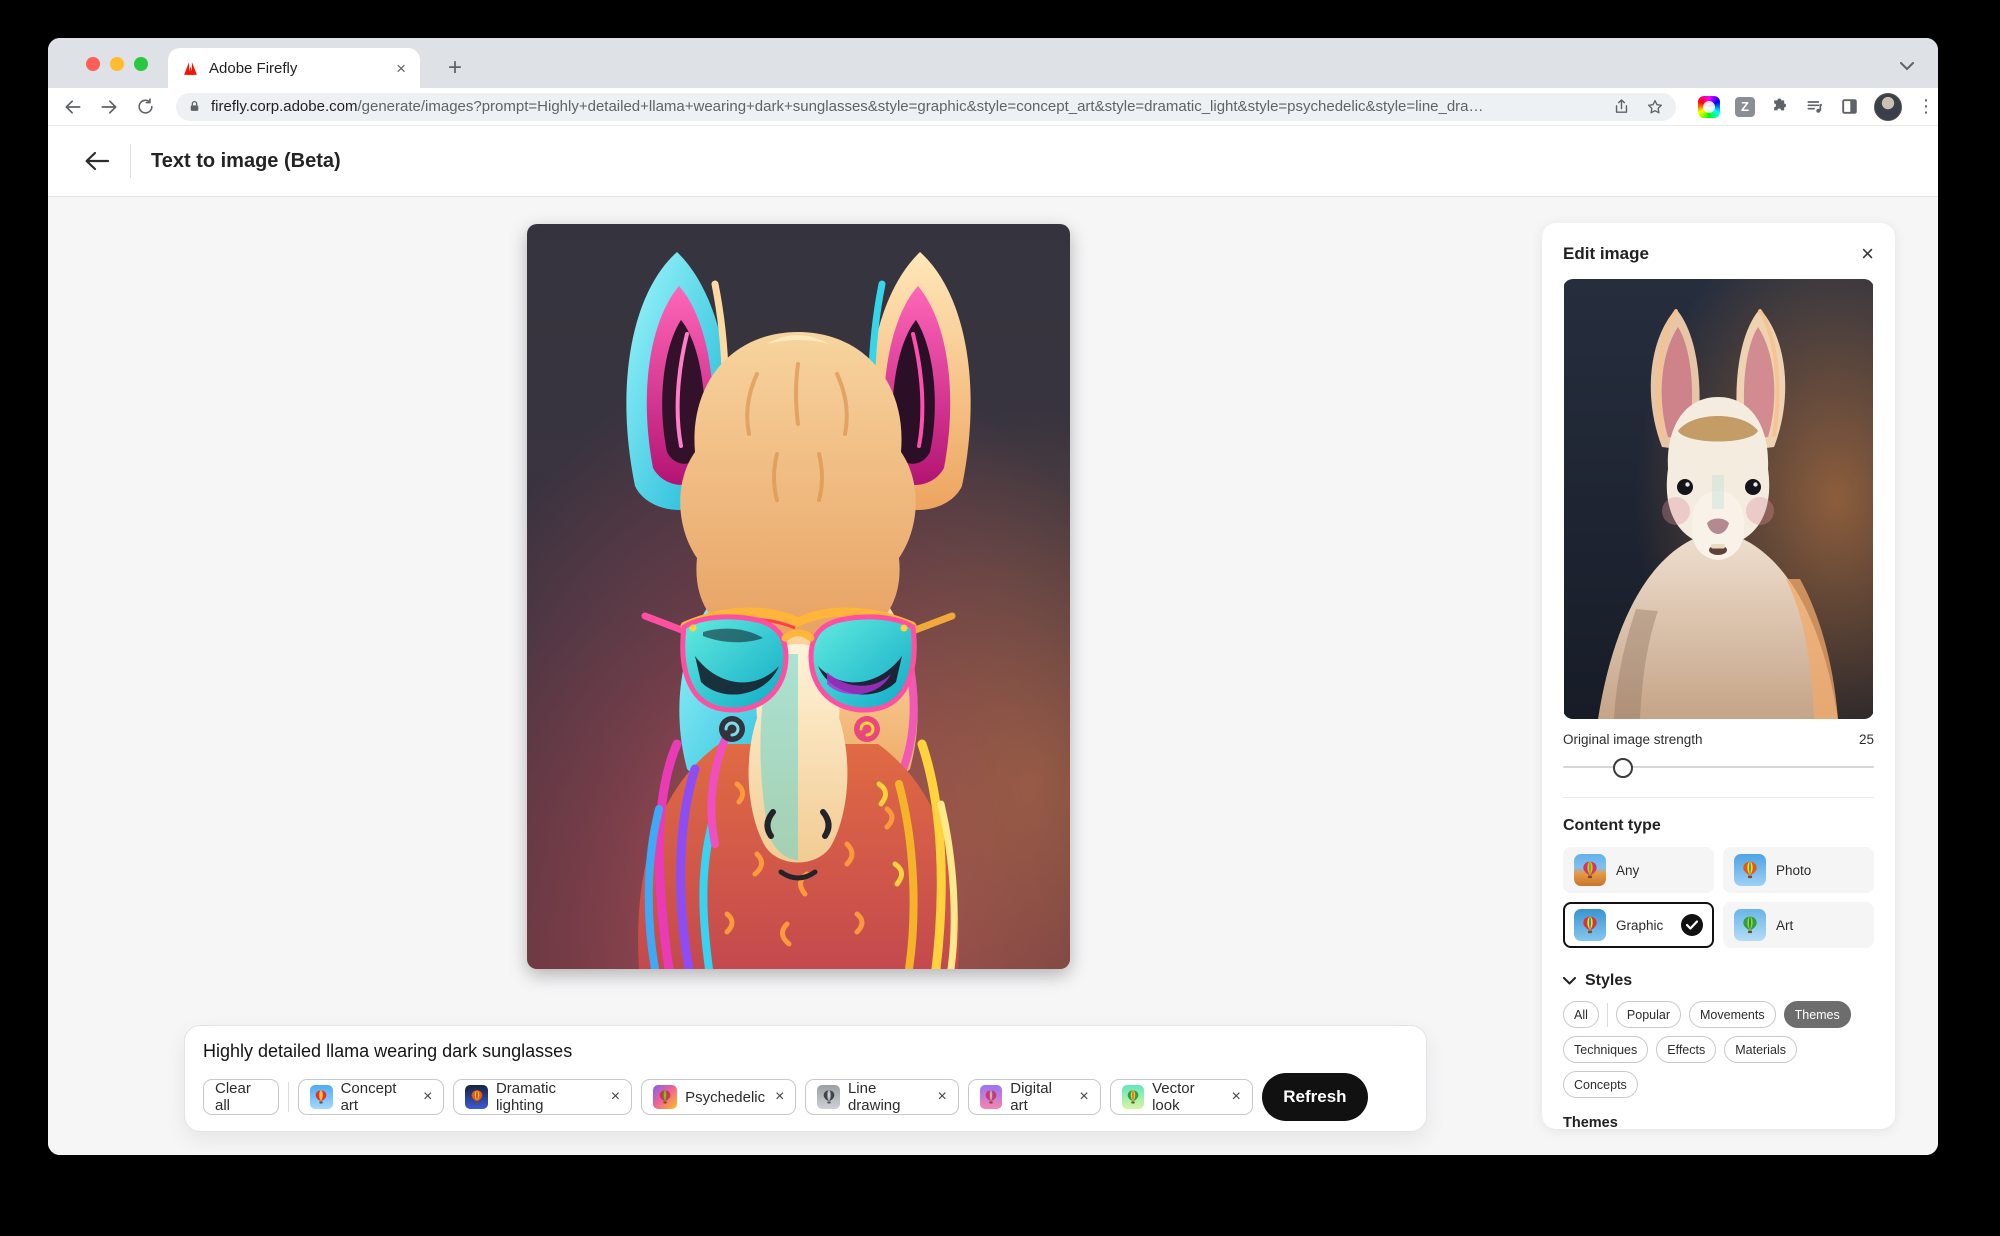  I want to click on filter-effects: Effects, so click(1686, 1049).